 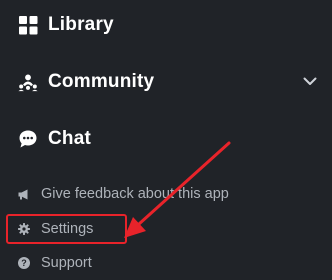 I want to click on feedback-link: Give feedback about this app, so click(x=123, y=194).